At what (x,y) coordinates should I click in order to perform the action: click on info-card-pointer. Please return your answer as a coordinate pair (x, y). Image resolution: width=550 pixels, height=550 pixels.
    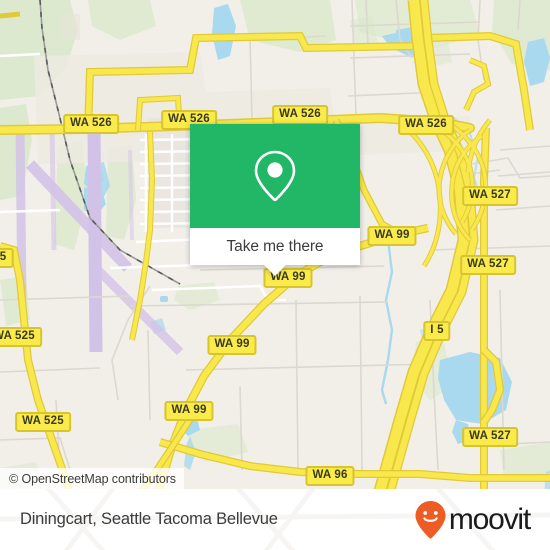
    Looking at the image, I should click on (275, 270).